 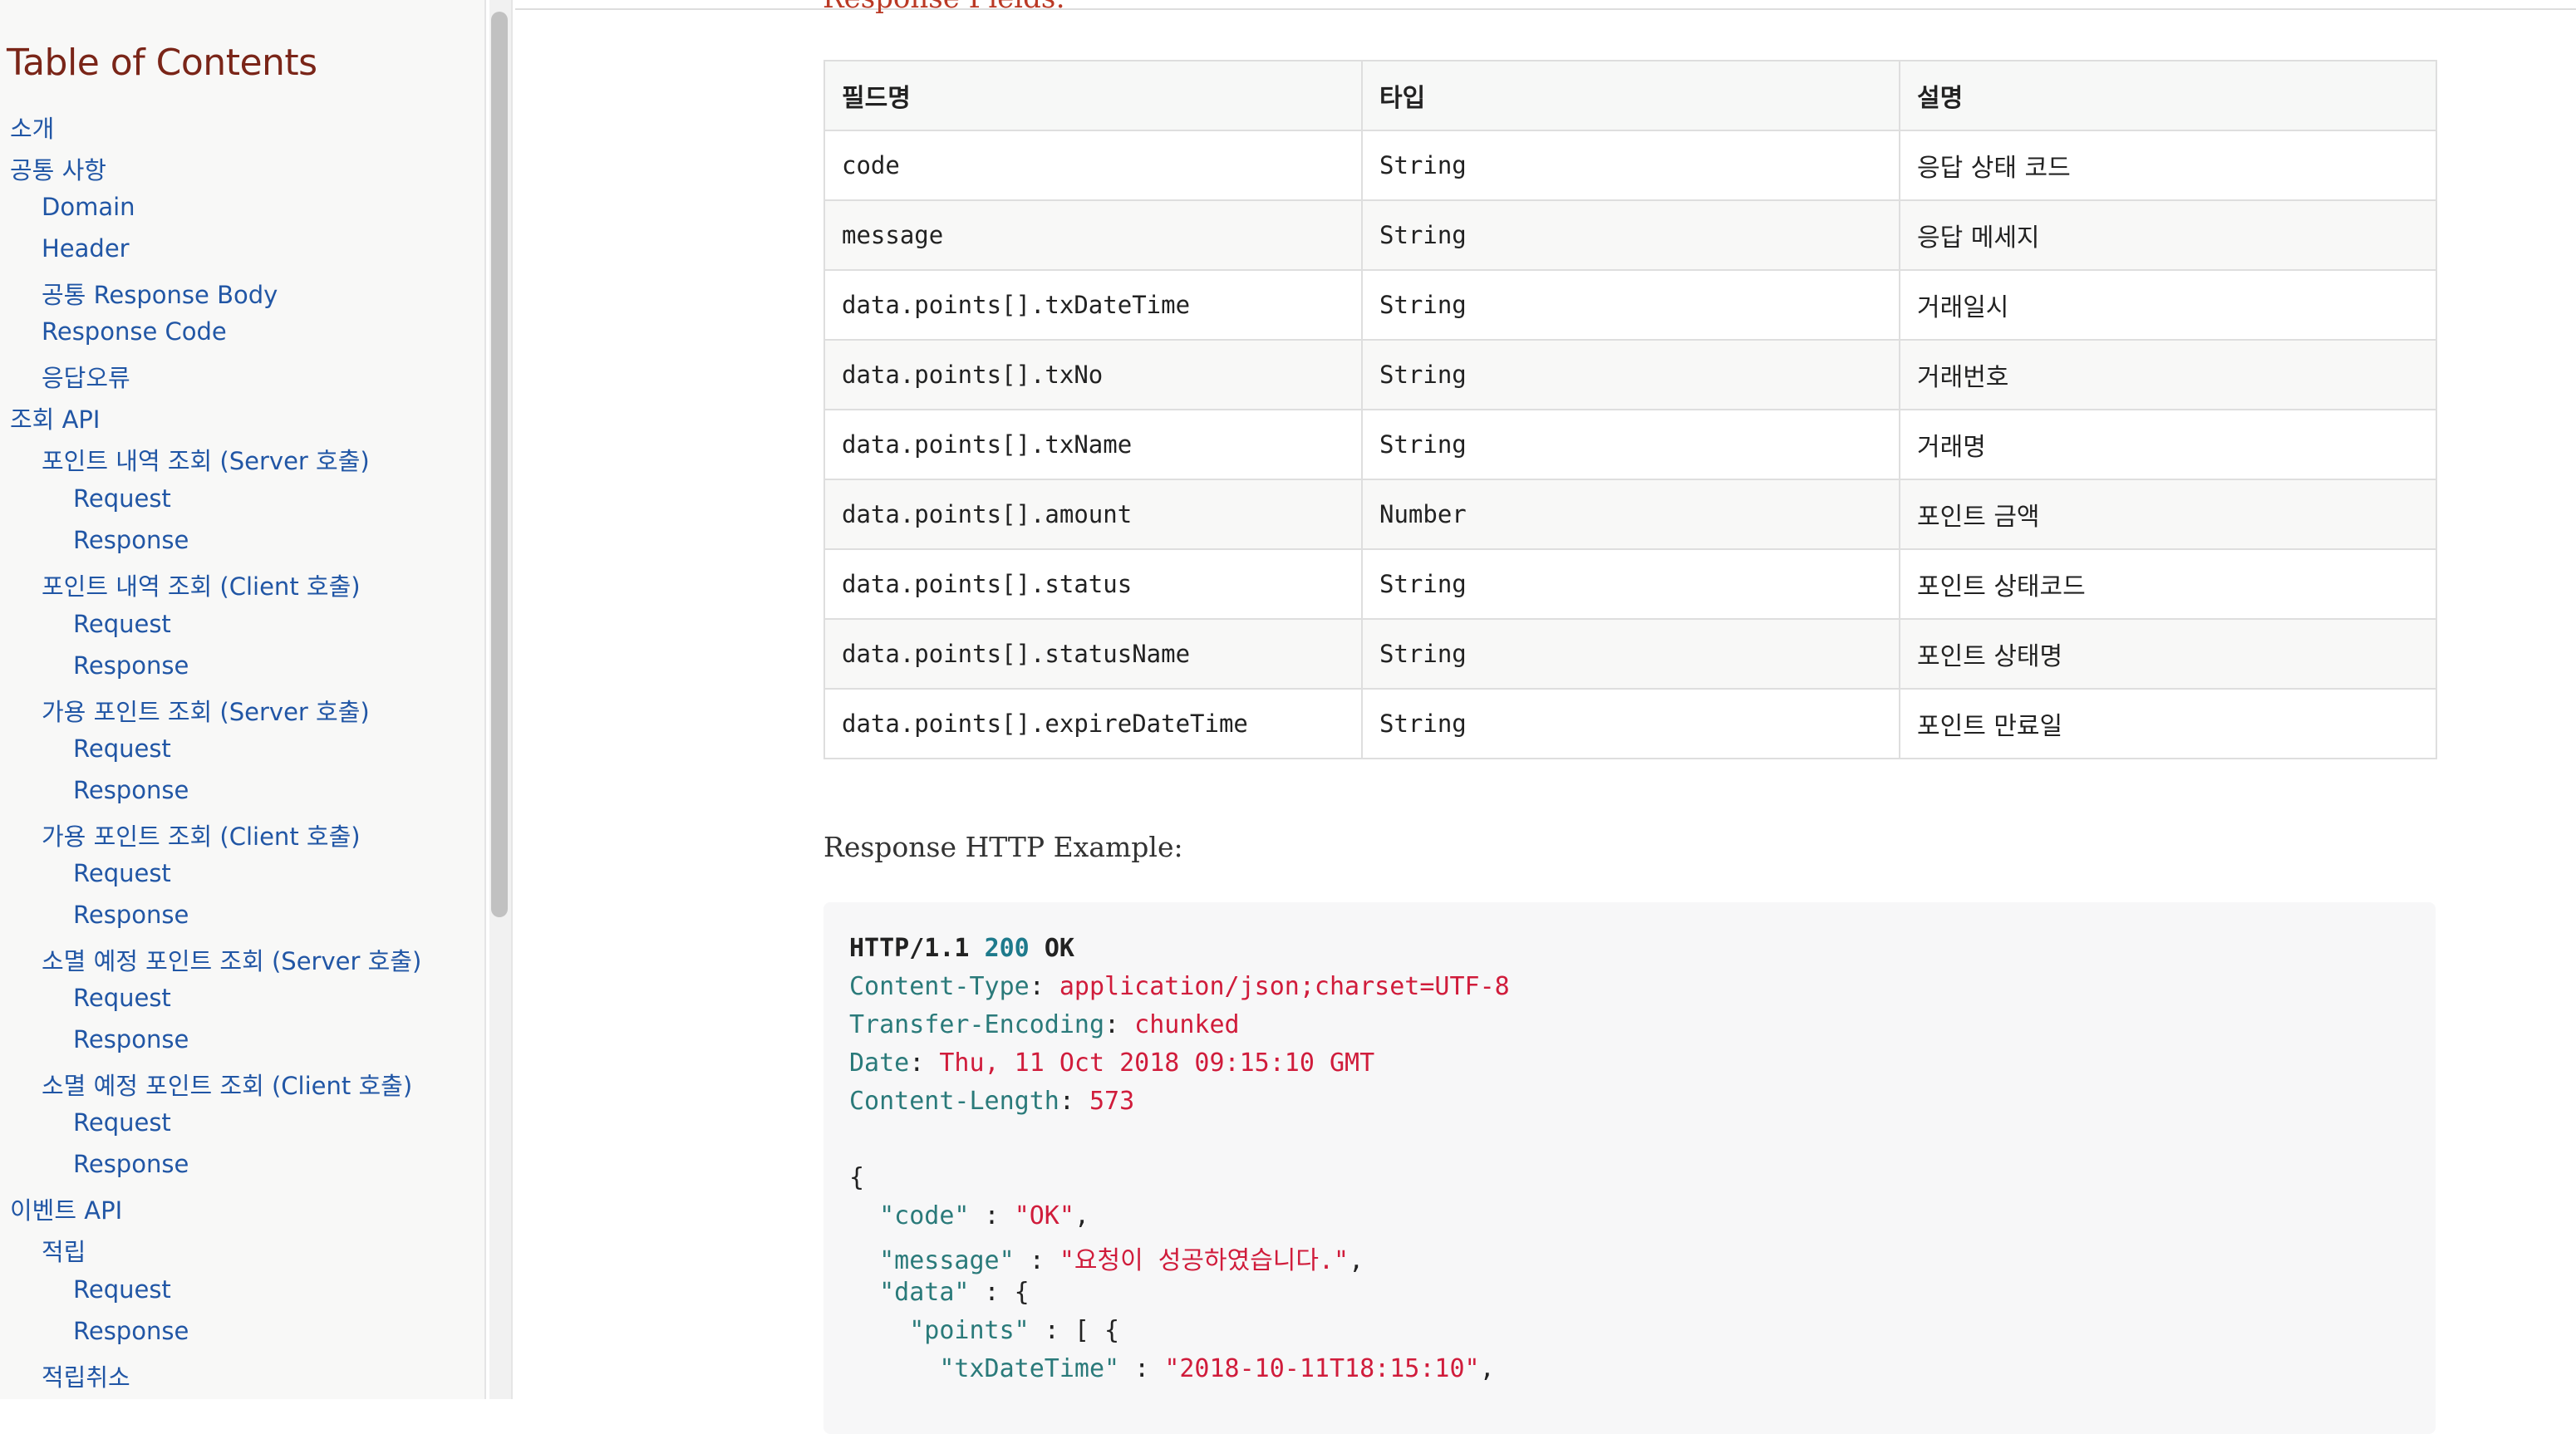 What do you see at coordinates (2168, 654) in the screenshot?
I see `table-cell: 포인트 상태명` at bounding box center [2168, 654].